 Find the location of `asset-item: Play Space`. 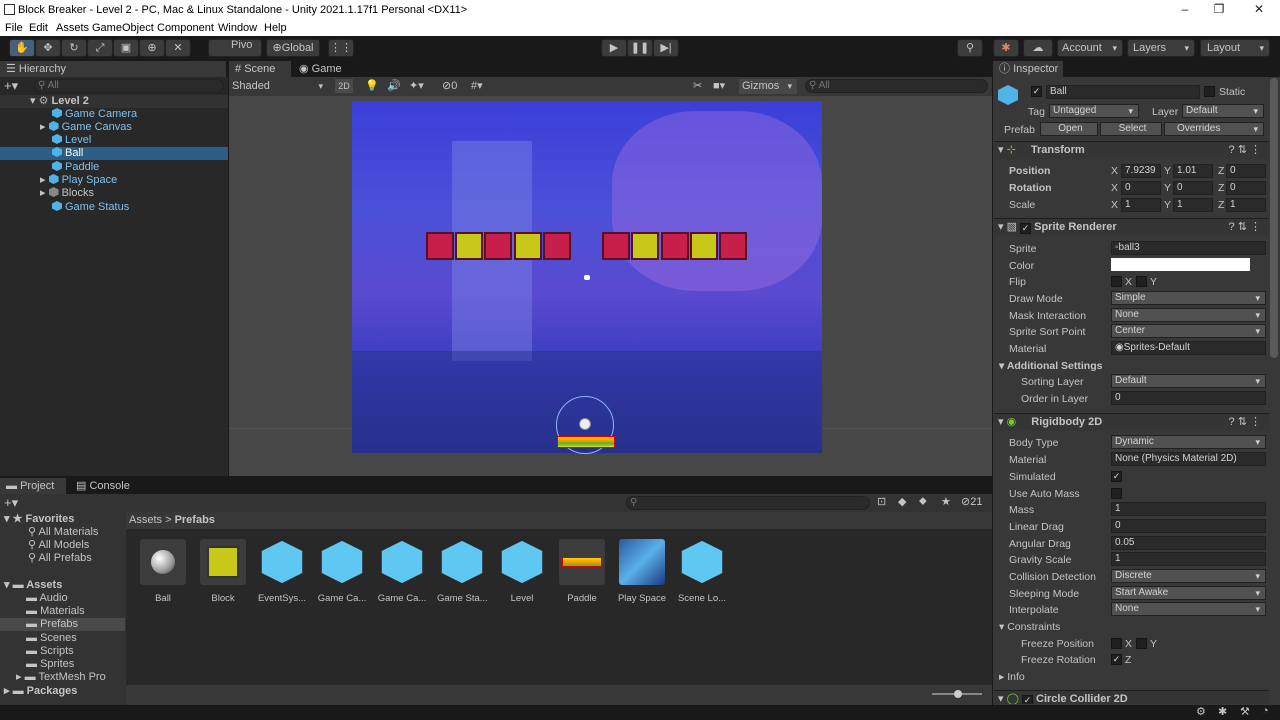

asset-item: Play Space is located at coordinates (642, 571).